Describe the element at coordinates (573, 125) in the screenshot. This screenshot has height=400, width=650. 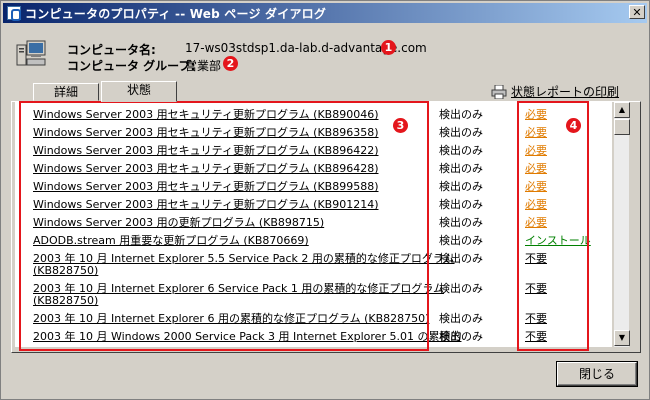
I see `annotation-badge-4: 4` at that location.